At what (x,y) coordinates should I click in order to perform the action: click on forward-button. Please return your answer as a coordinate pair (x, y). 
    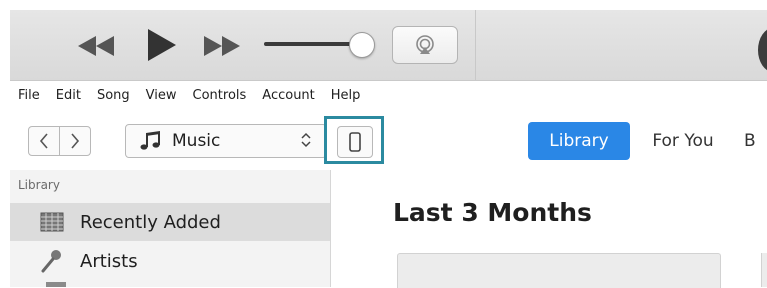
    Looking at the image, I should click on (75, 141).